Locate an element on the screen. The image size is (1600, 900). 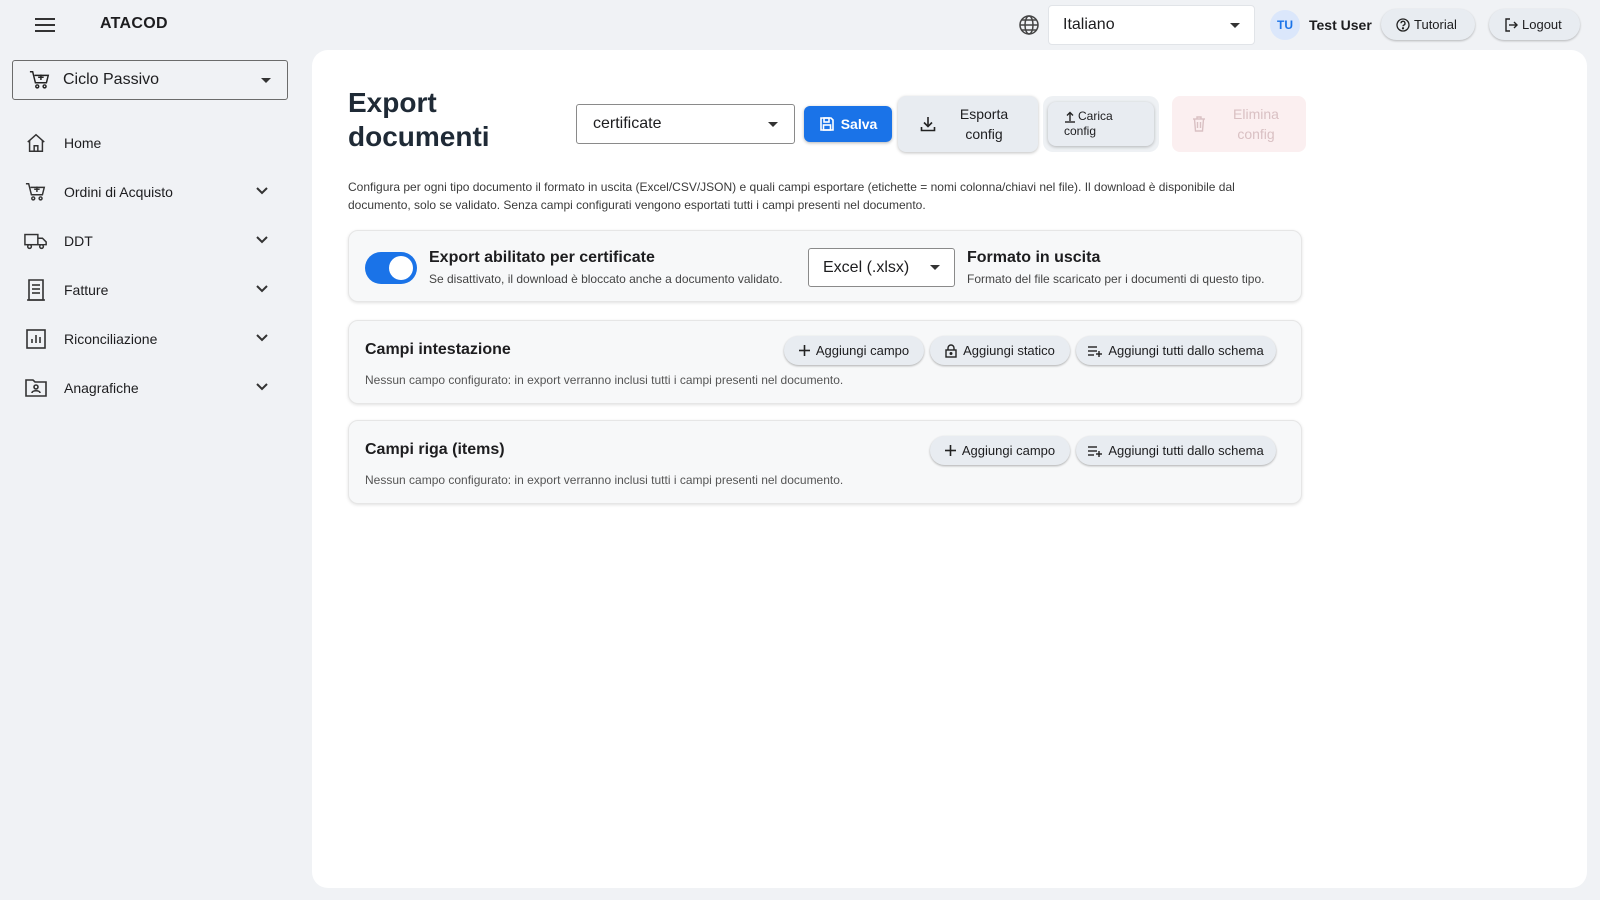
add-header-field-button: Aggiungi campo is located at coordinates (854, 350).